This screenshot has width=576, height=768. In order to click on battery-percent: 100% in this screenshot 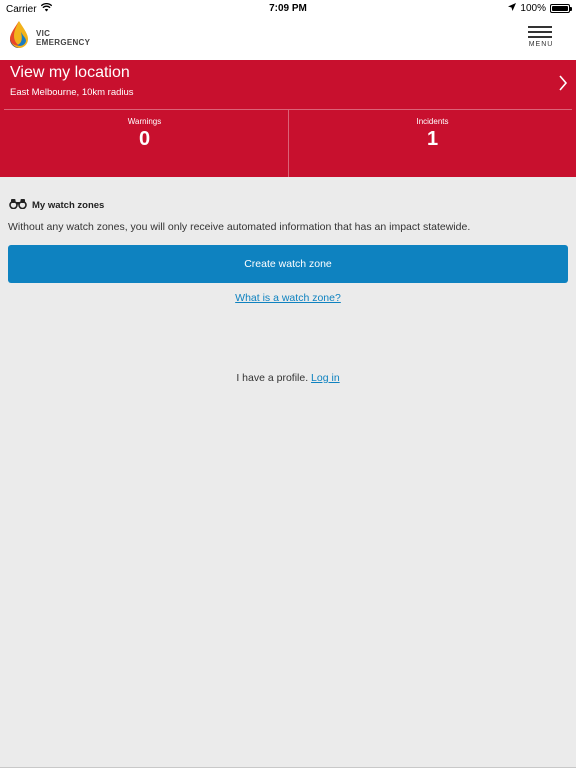, I will do `click(533, 8)`.